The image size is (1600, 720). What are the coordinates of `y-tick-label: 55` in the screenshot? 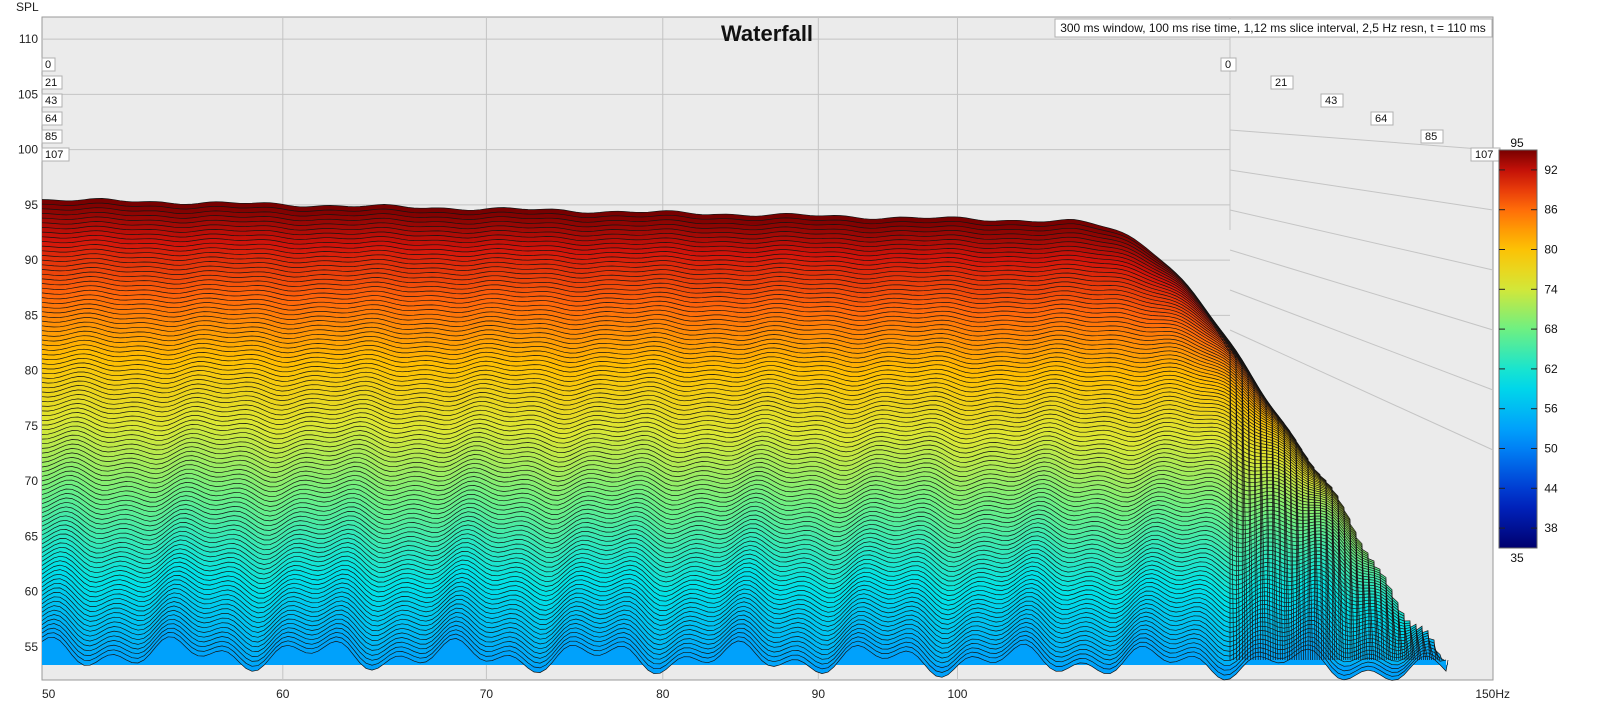 It's located at (32, 647).